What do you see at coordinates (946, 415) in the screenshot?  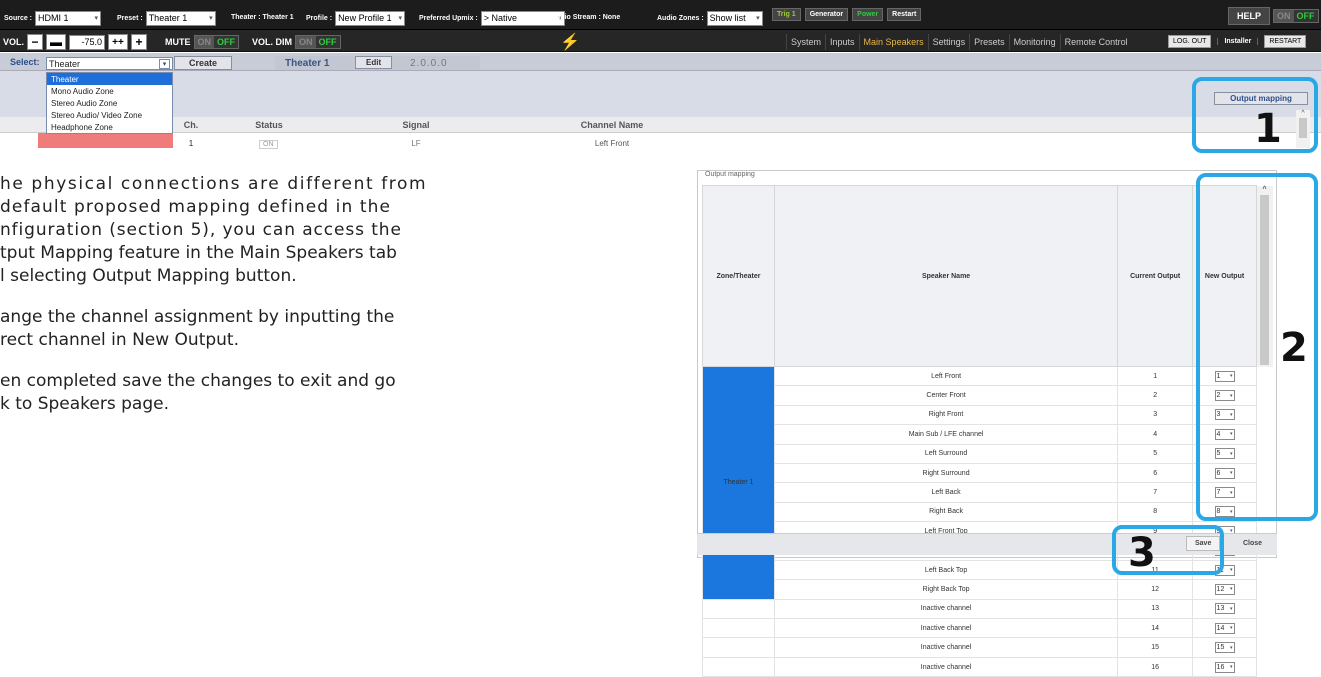 I see `speaker-name-cell: Right Front` at bounding box center [946, 415].